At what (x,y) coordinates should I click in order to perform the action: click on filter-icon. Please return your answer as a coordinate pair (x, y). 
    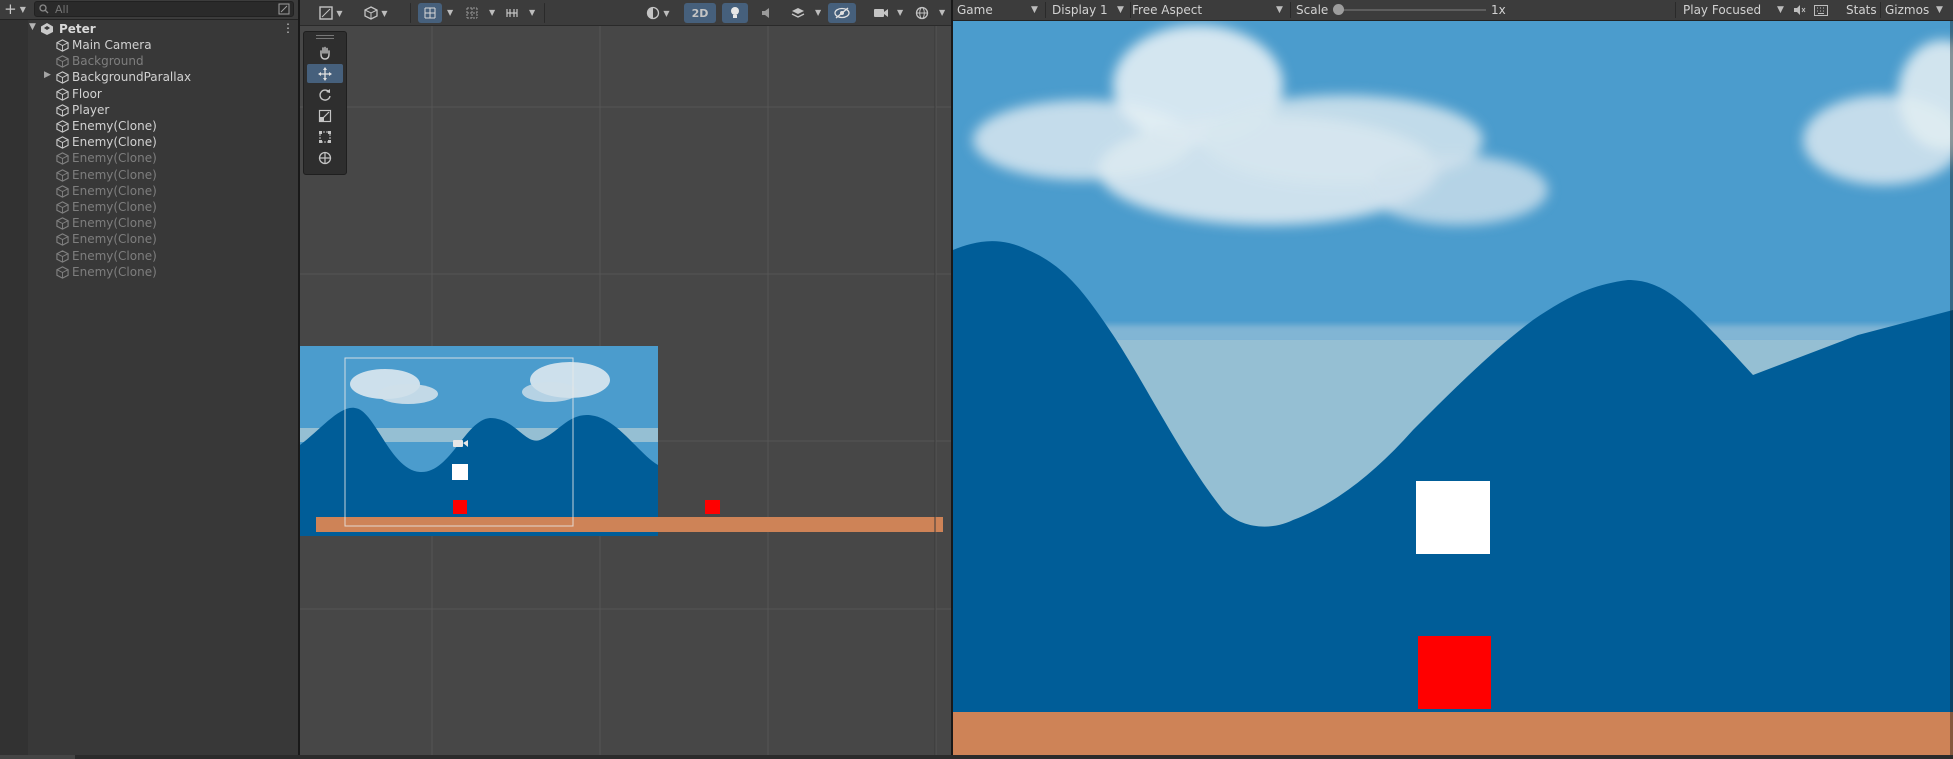
    Looking at the image, I should click on (284, 9).